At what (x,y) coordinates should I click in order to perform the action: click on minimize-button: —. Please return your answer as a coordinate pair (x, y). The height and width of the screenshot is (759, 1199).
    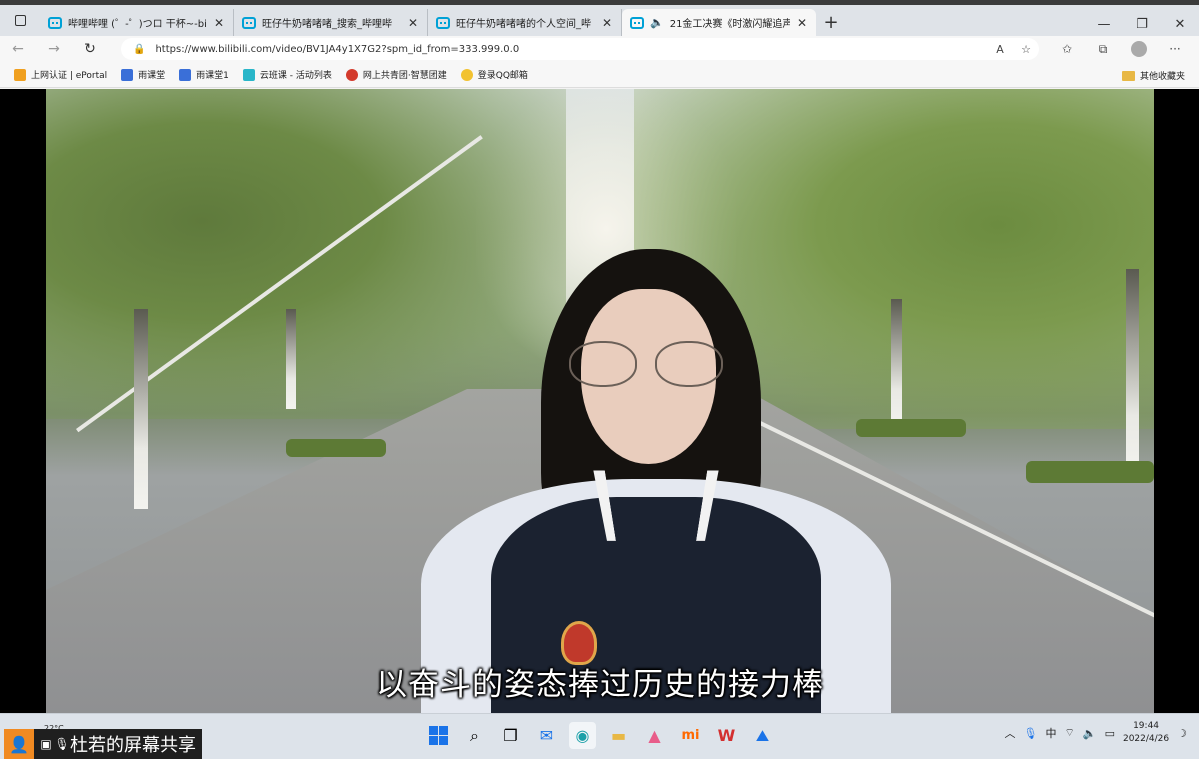
    Looking at the image, I should click on (1104, 24).